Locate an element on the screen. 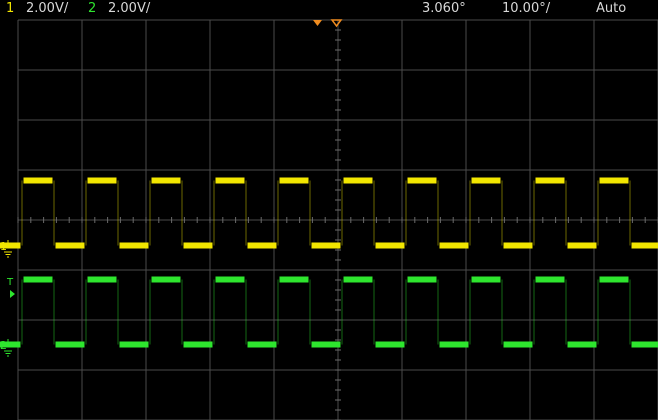  channel2-marker-label: 2 is located at coordinates (3, 345).